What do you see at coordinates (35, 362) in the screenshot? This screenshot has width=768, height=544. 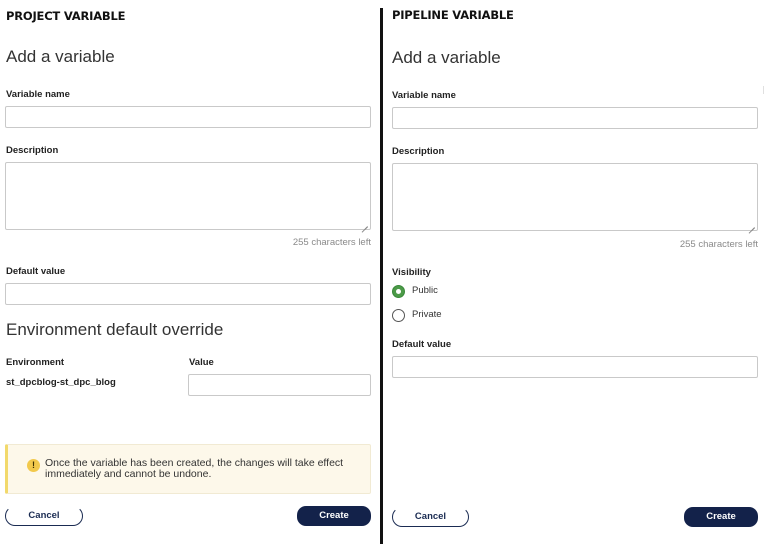 I see `environment-column-header: Environment` at bounding box center [35, 362].